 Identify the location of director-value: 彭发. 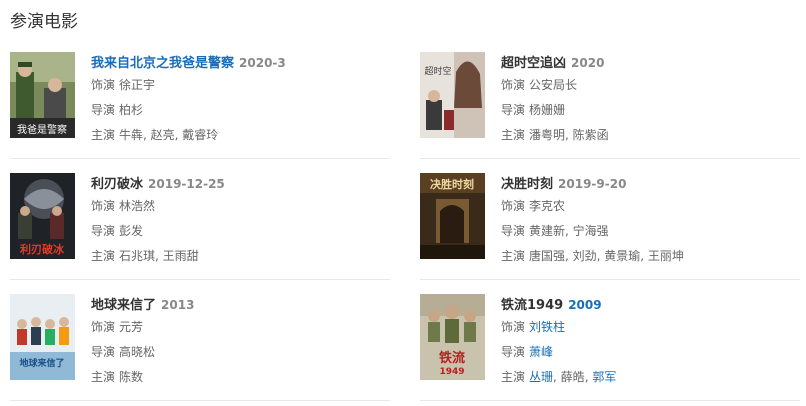
(131, 231).